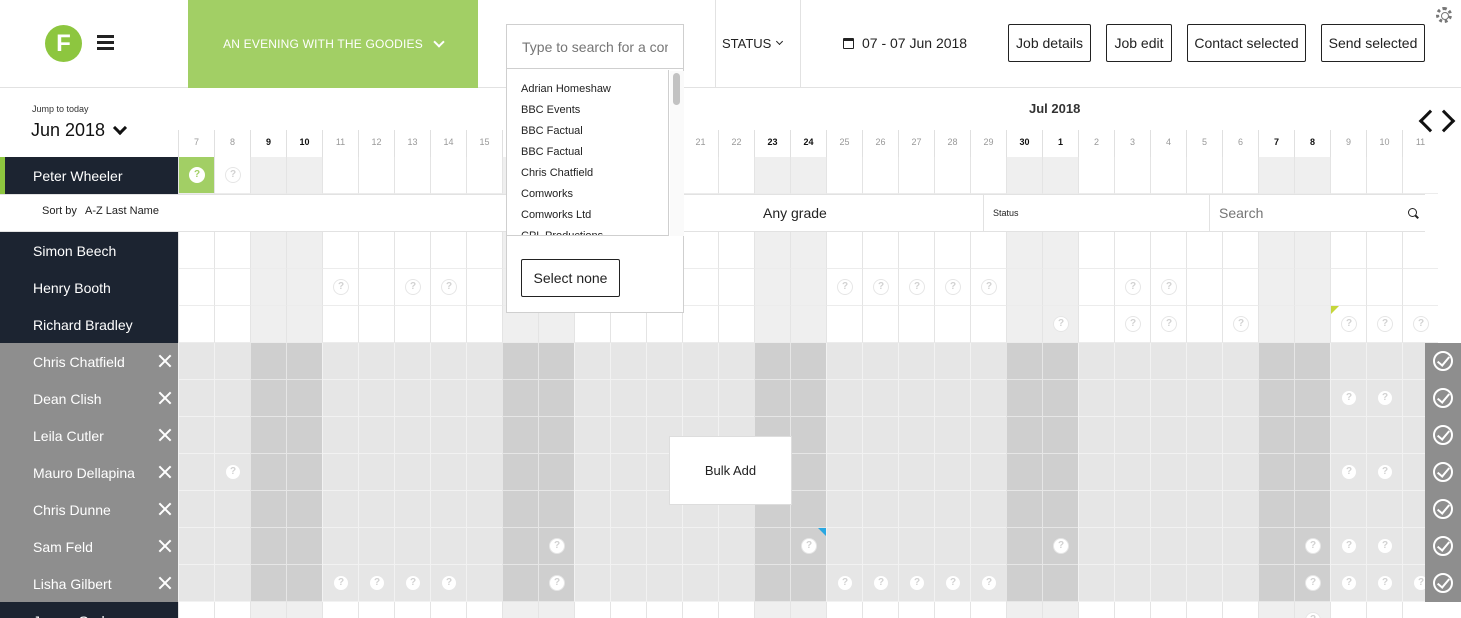 This screenshot has height=618, width=1461. I want to click on grade-filter: Any grade, so click(795, 213).